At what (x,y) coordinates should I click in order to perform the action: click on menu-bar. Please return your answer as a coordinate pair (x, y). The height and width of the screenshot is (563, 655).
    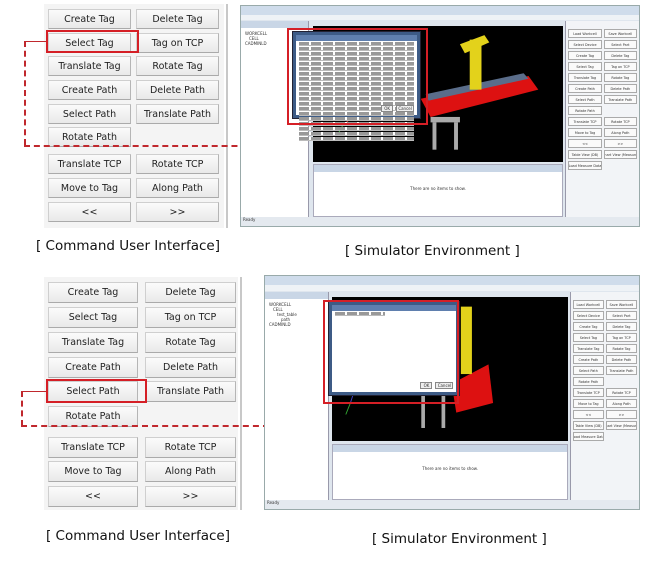
    Looking at the image, I should click on (440, 17).